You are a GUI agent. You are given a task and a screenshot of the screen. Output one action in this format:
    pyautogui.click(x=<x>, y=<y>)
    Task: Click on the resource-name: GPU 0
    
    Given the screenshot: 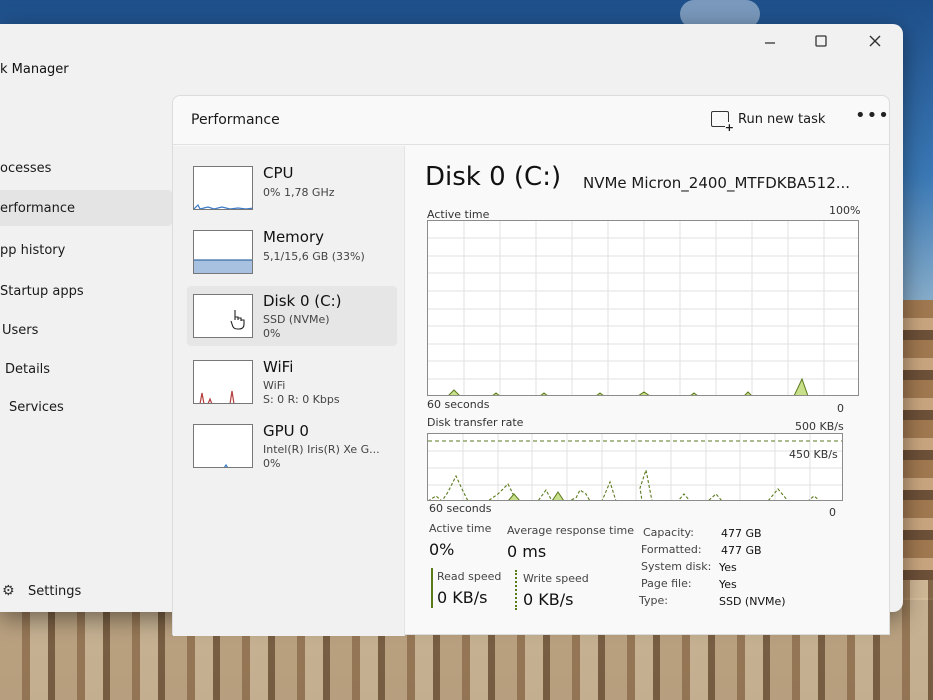 What is the action you would take?
    pyautogui.click(x=286, y=431)
    